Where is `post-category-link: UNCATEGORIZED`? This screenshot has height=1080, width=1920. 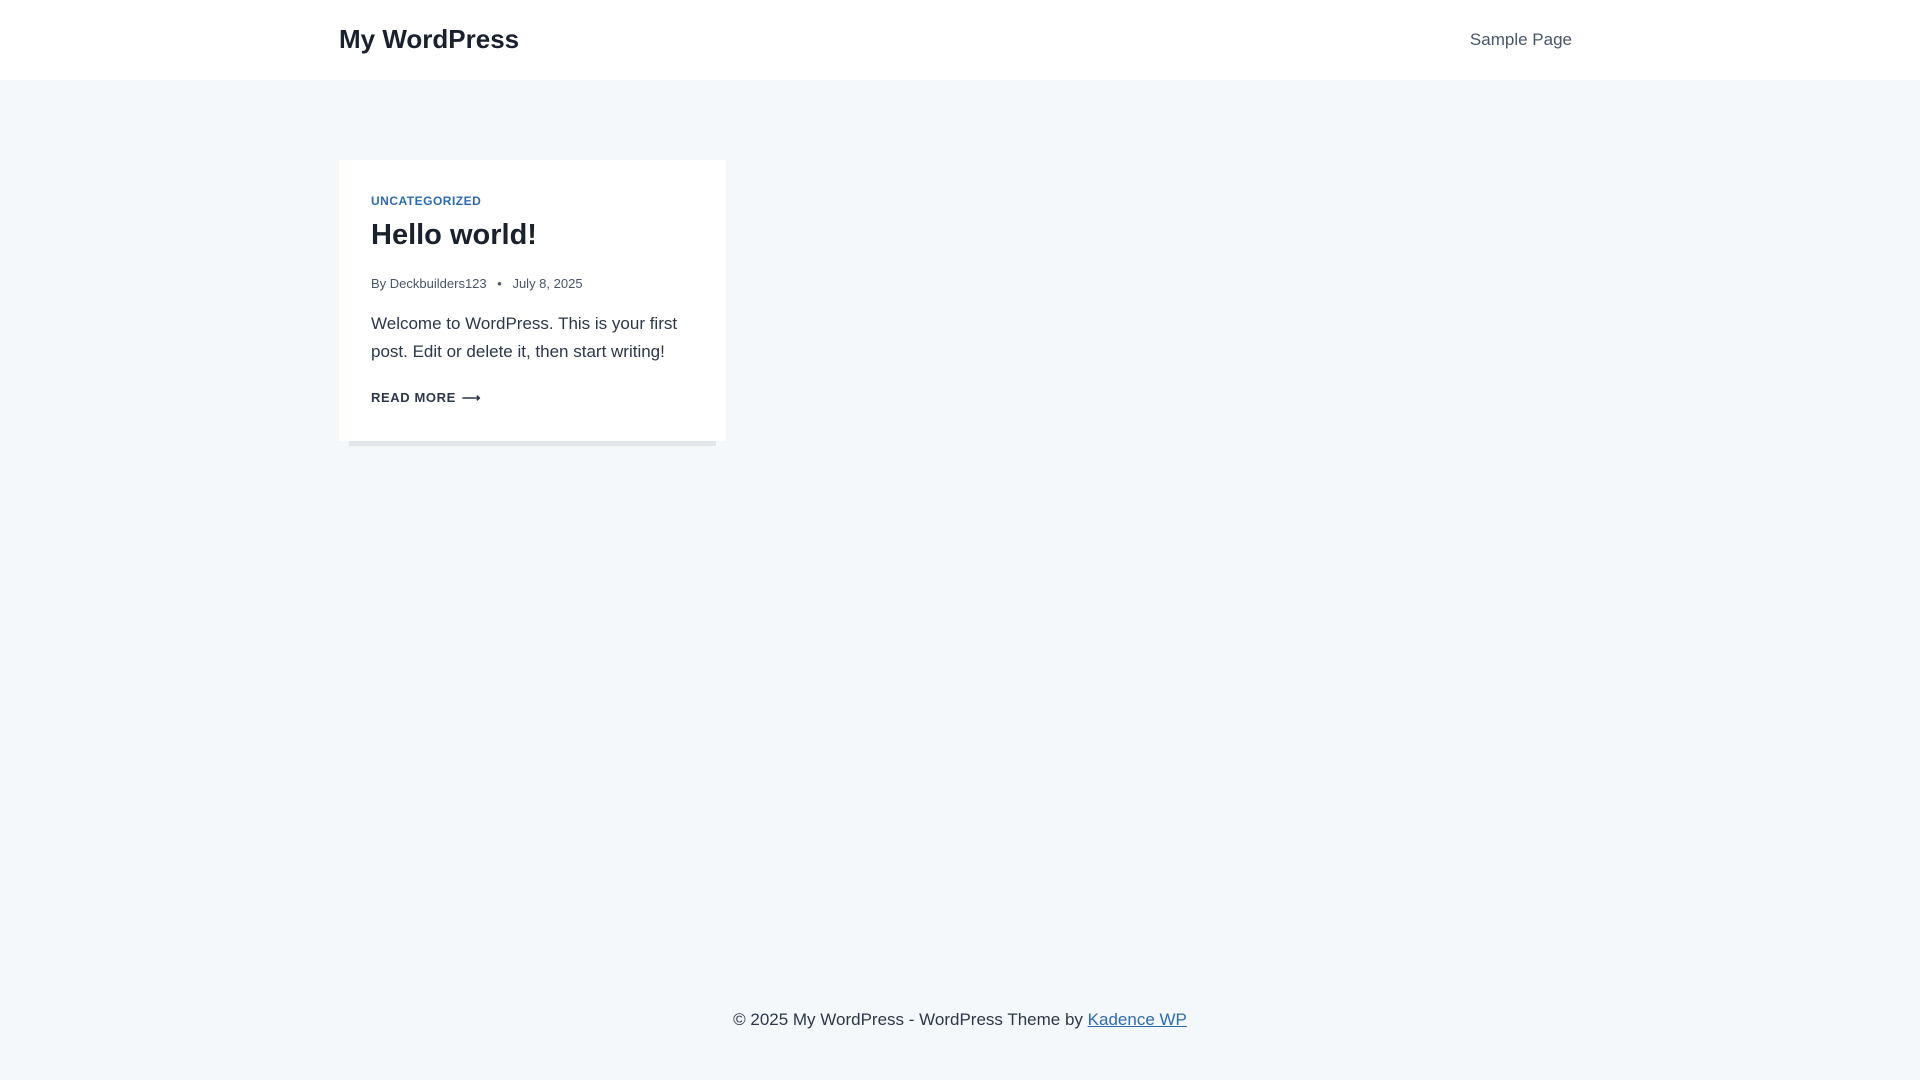
post-category-link: UNCATEGORIZED is located at coordinates (426, 201).